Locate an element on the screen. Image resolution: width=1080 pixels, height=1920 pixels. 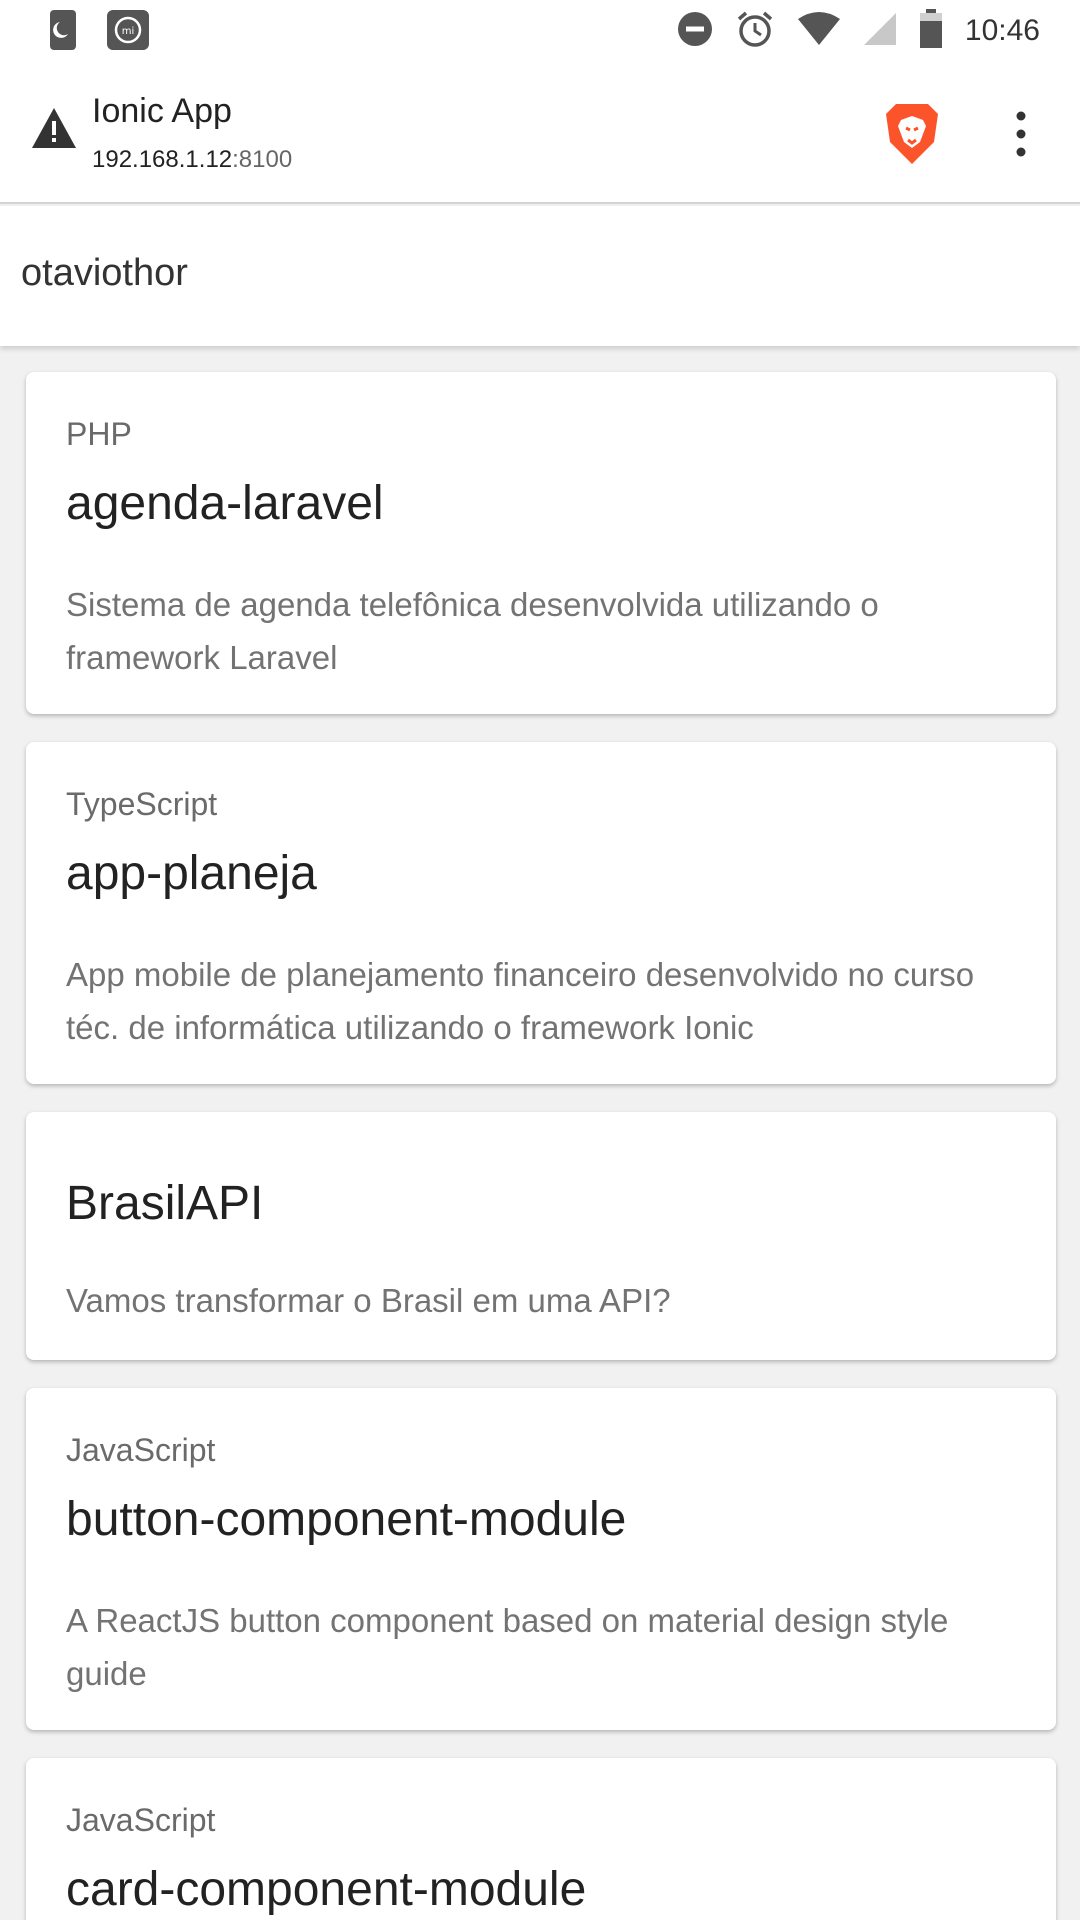
alarm-icon is located at coordinates (755, 31).